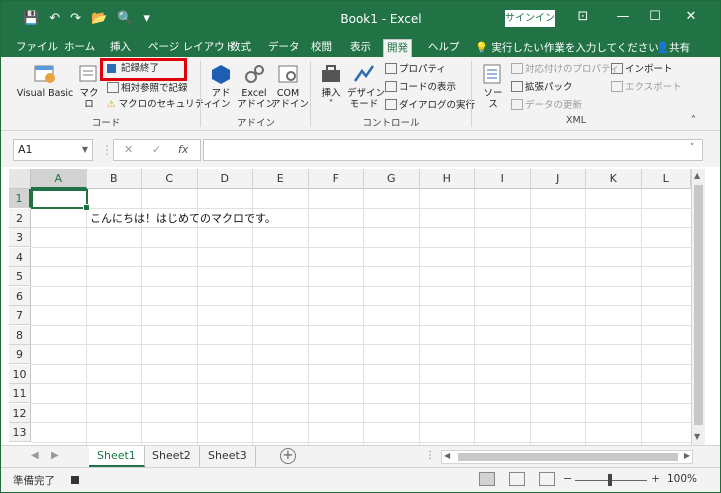  Describe the element at coordinates (331, 86) in the screenshot. I see `insert-control-button: 挿入 ˅` at that location.